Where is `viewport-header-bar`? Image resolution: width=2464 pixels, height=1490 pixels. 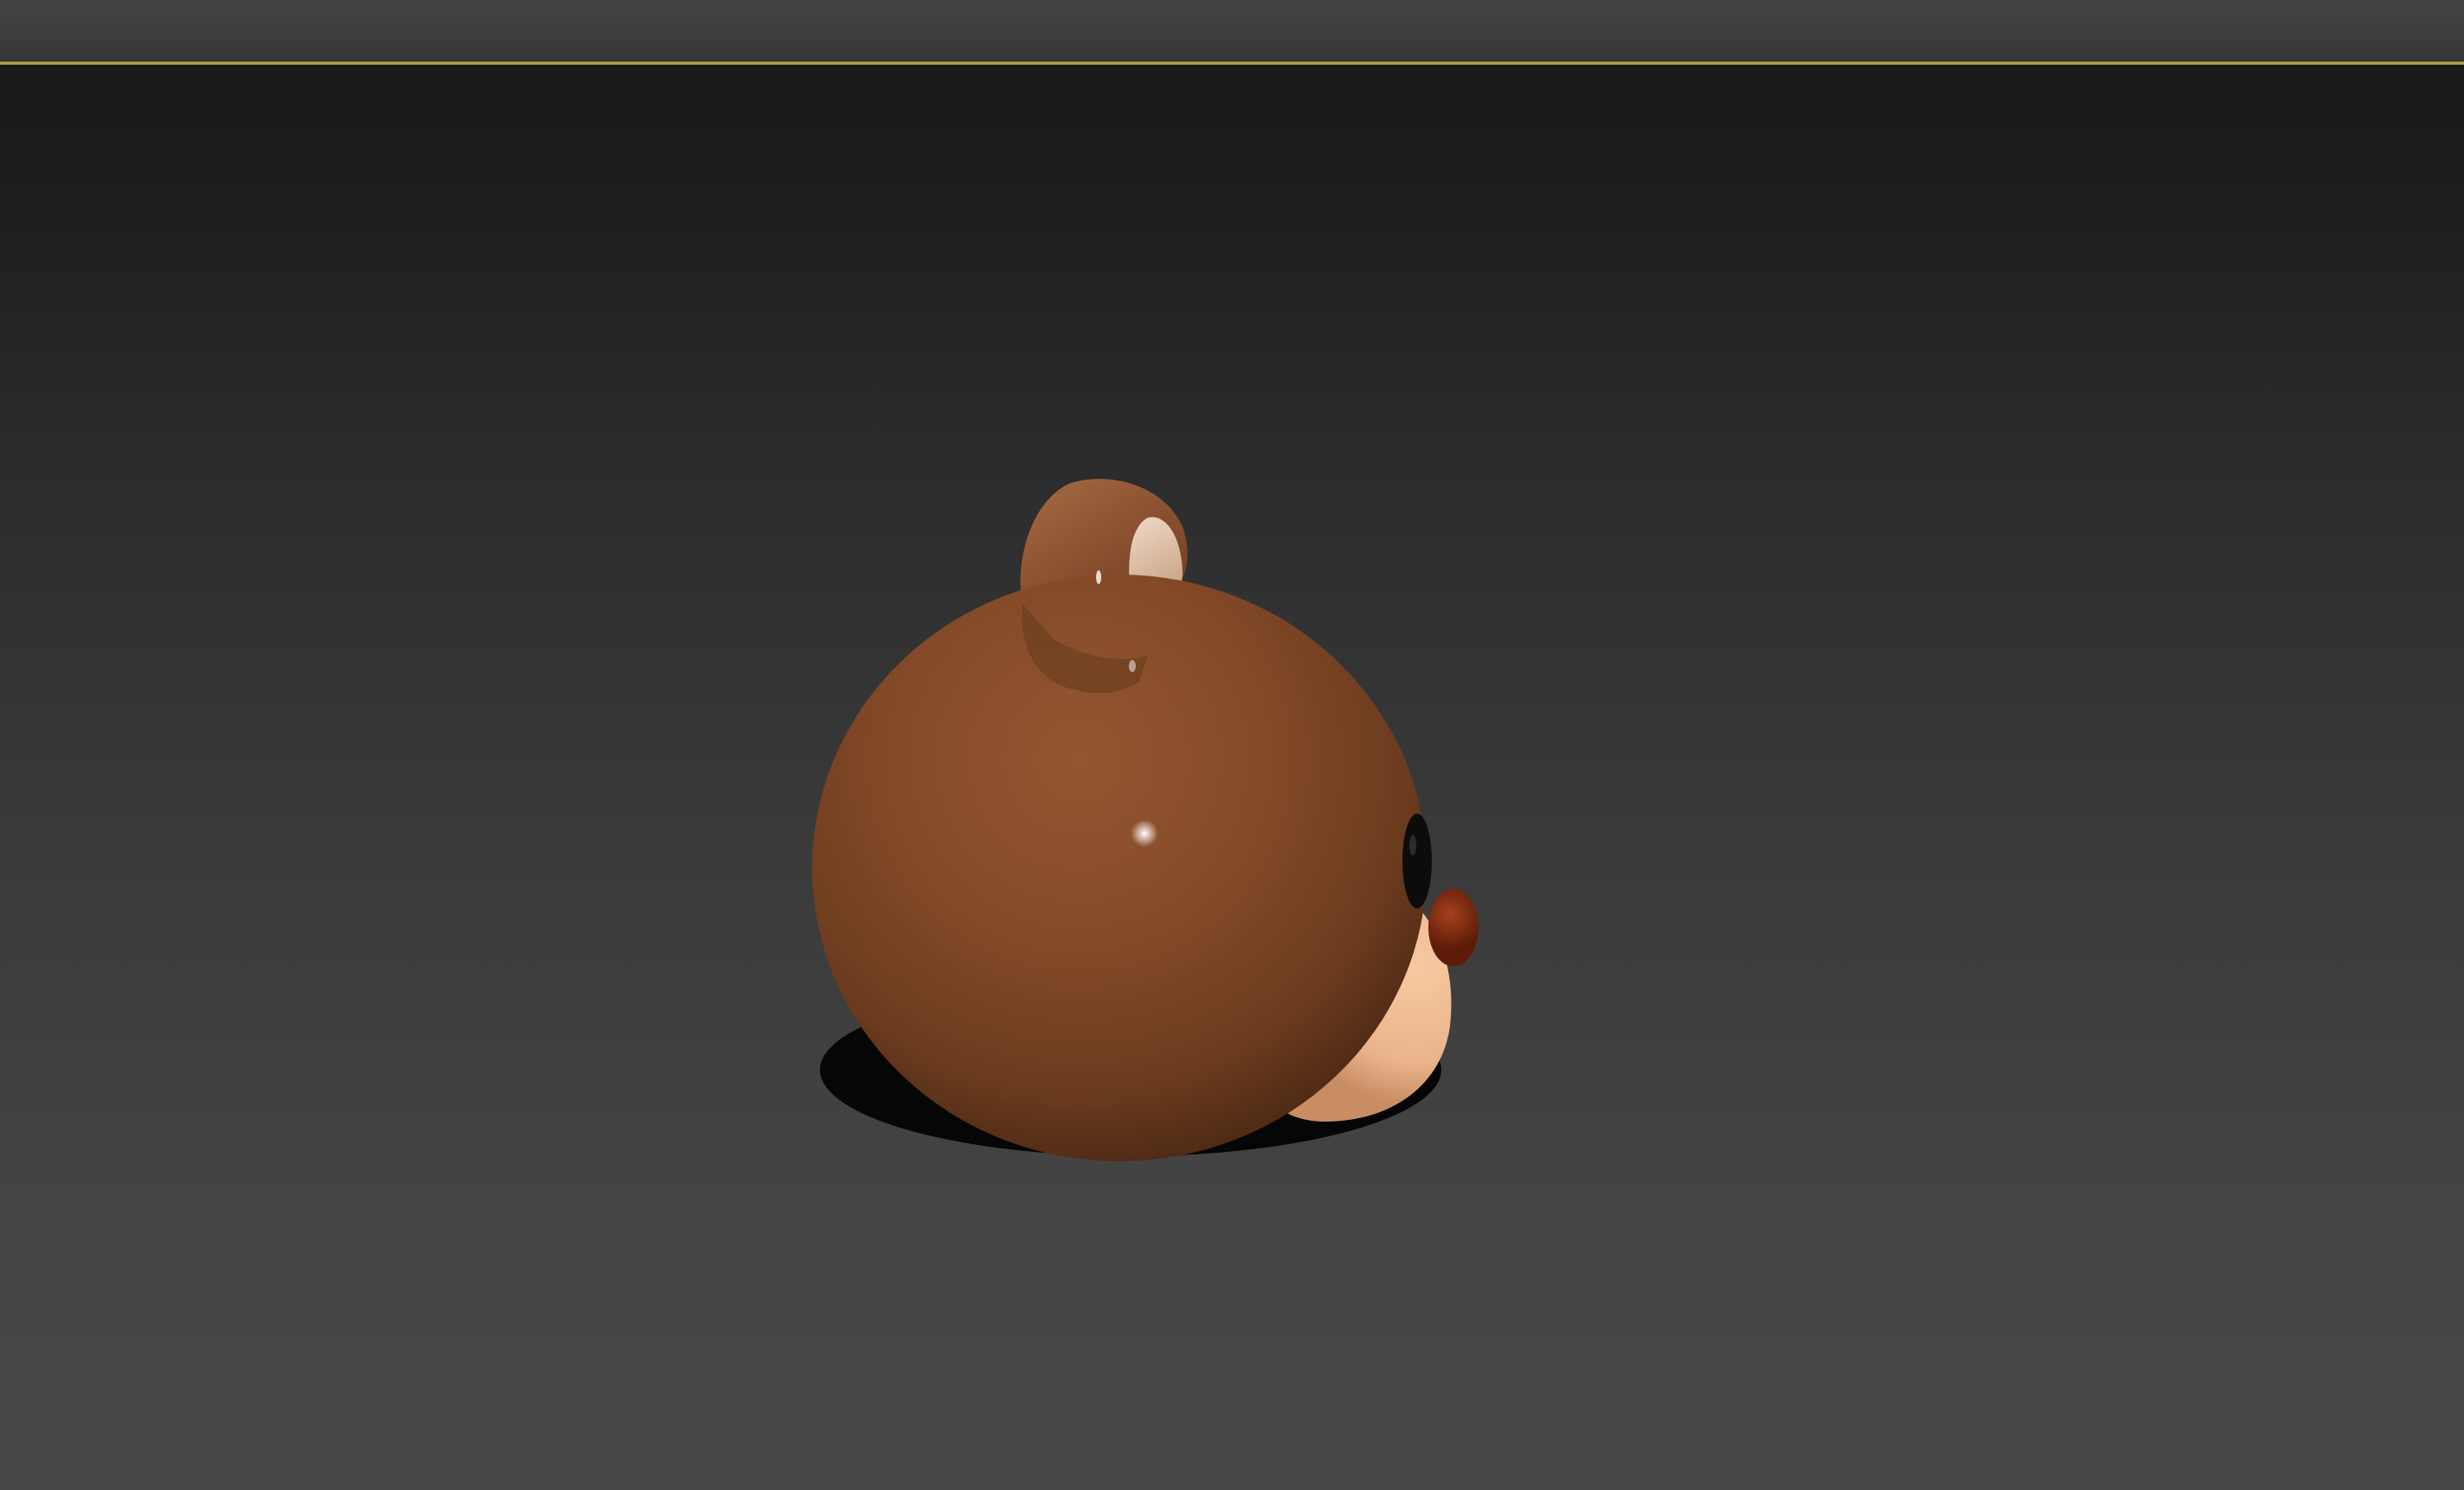
viewport-header-bar is located at coordinates (1232, 31).